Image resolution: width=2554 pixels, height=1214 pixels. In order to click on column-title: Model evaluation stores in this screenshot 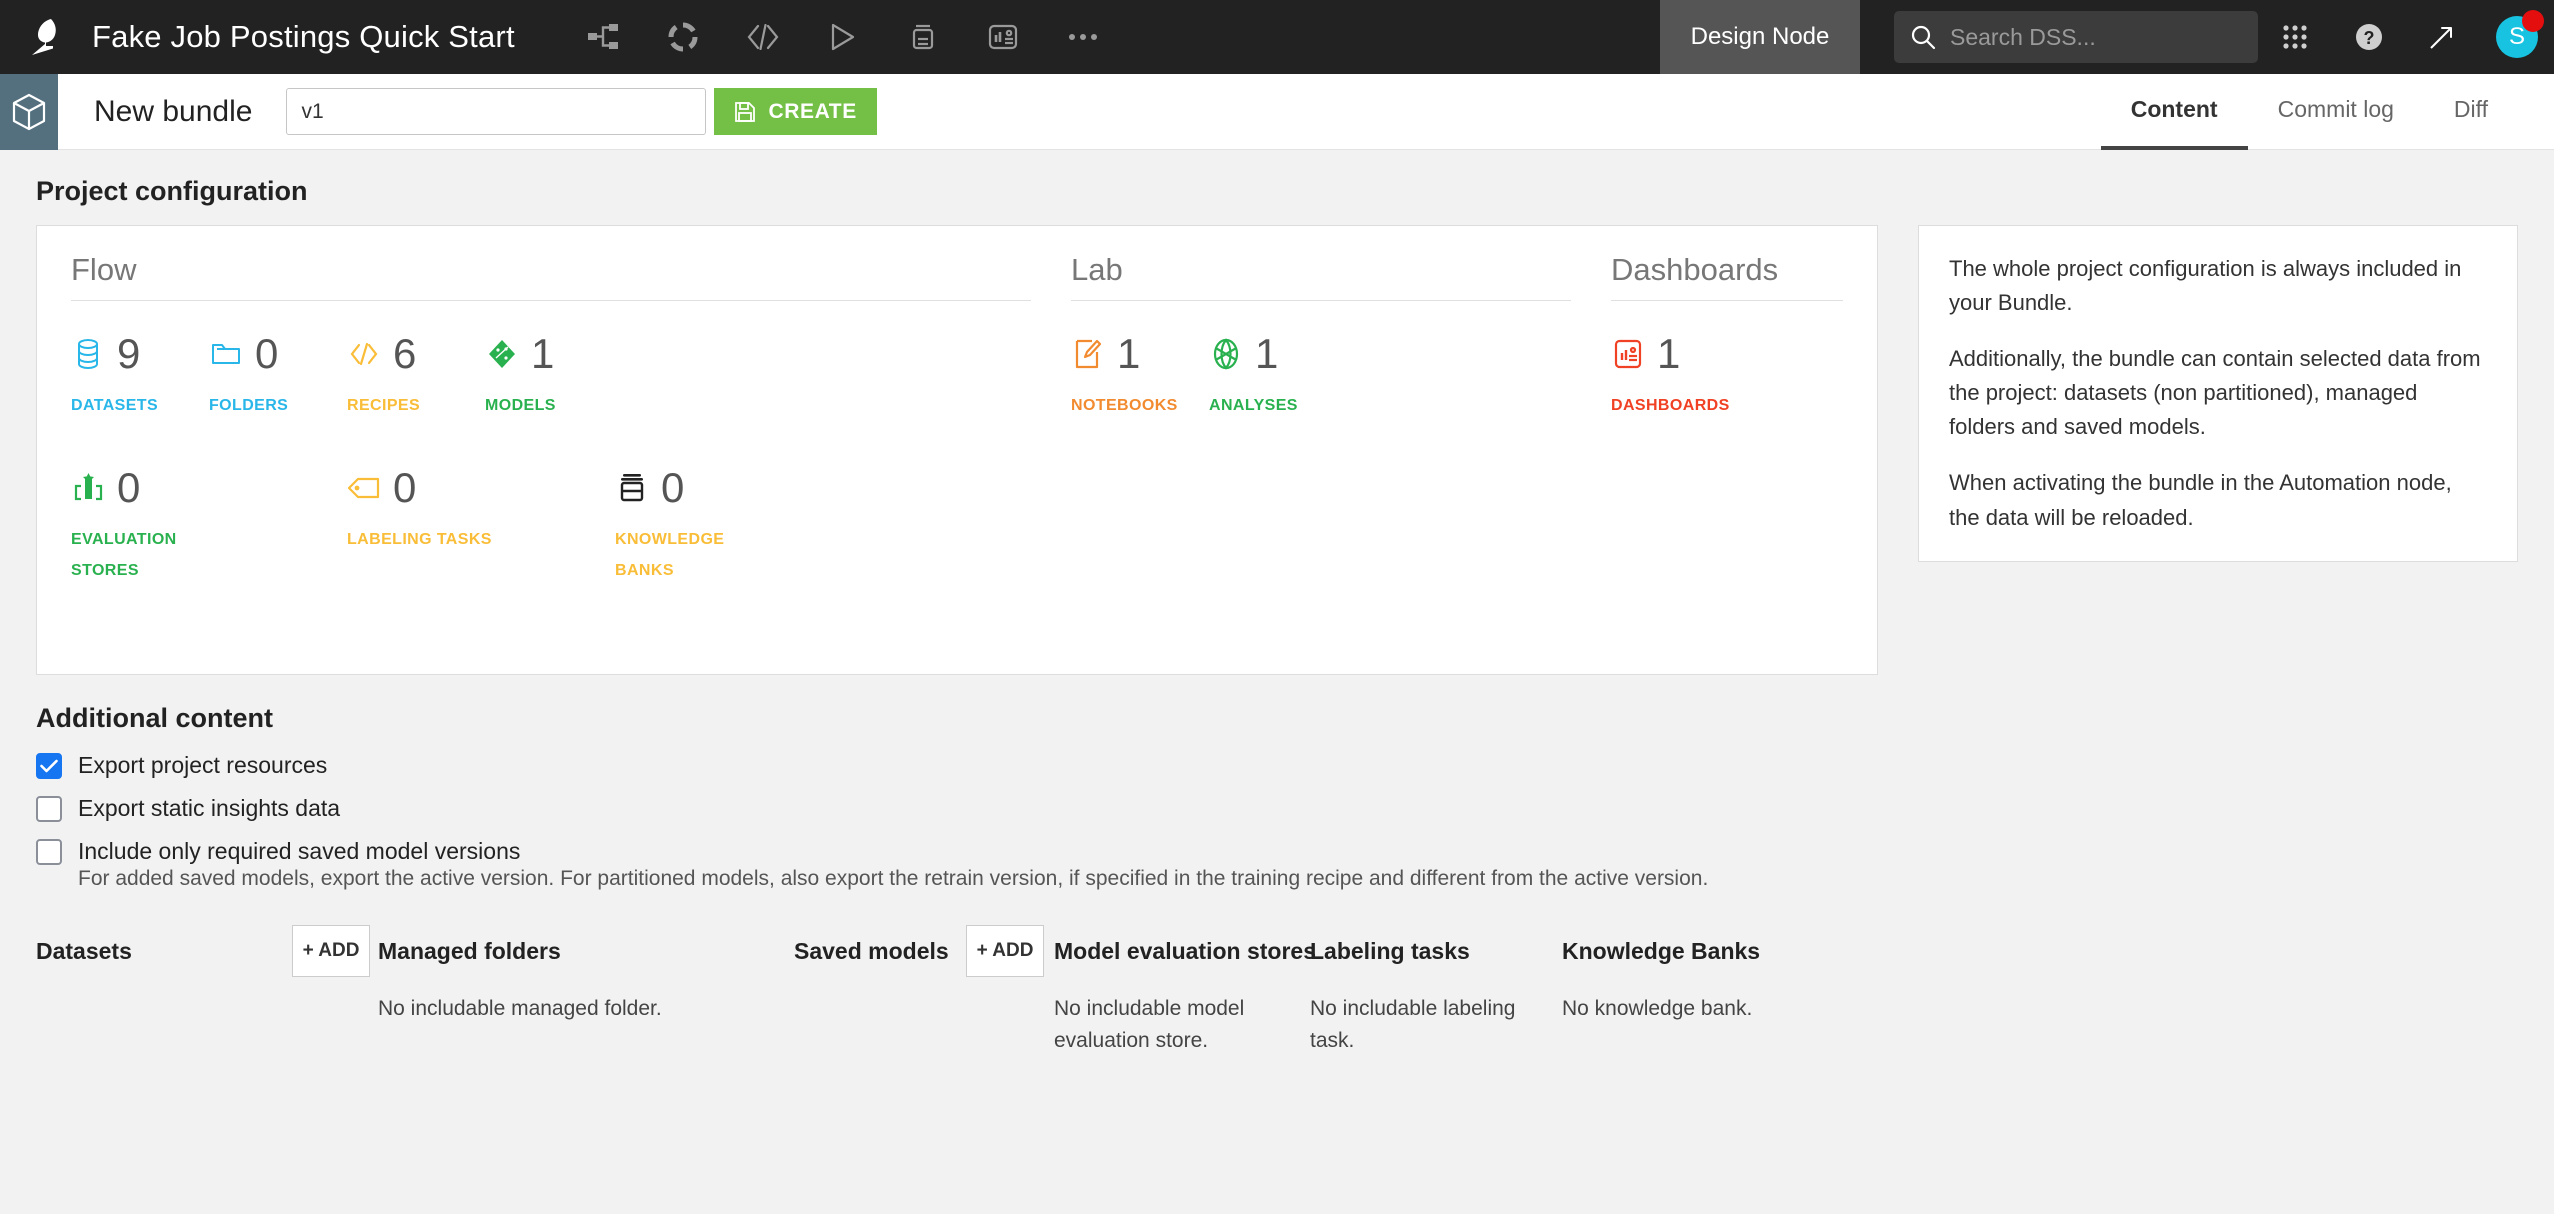, I will do `click(1185, 950)`.